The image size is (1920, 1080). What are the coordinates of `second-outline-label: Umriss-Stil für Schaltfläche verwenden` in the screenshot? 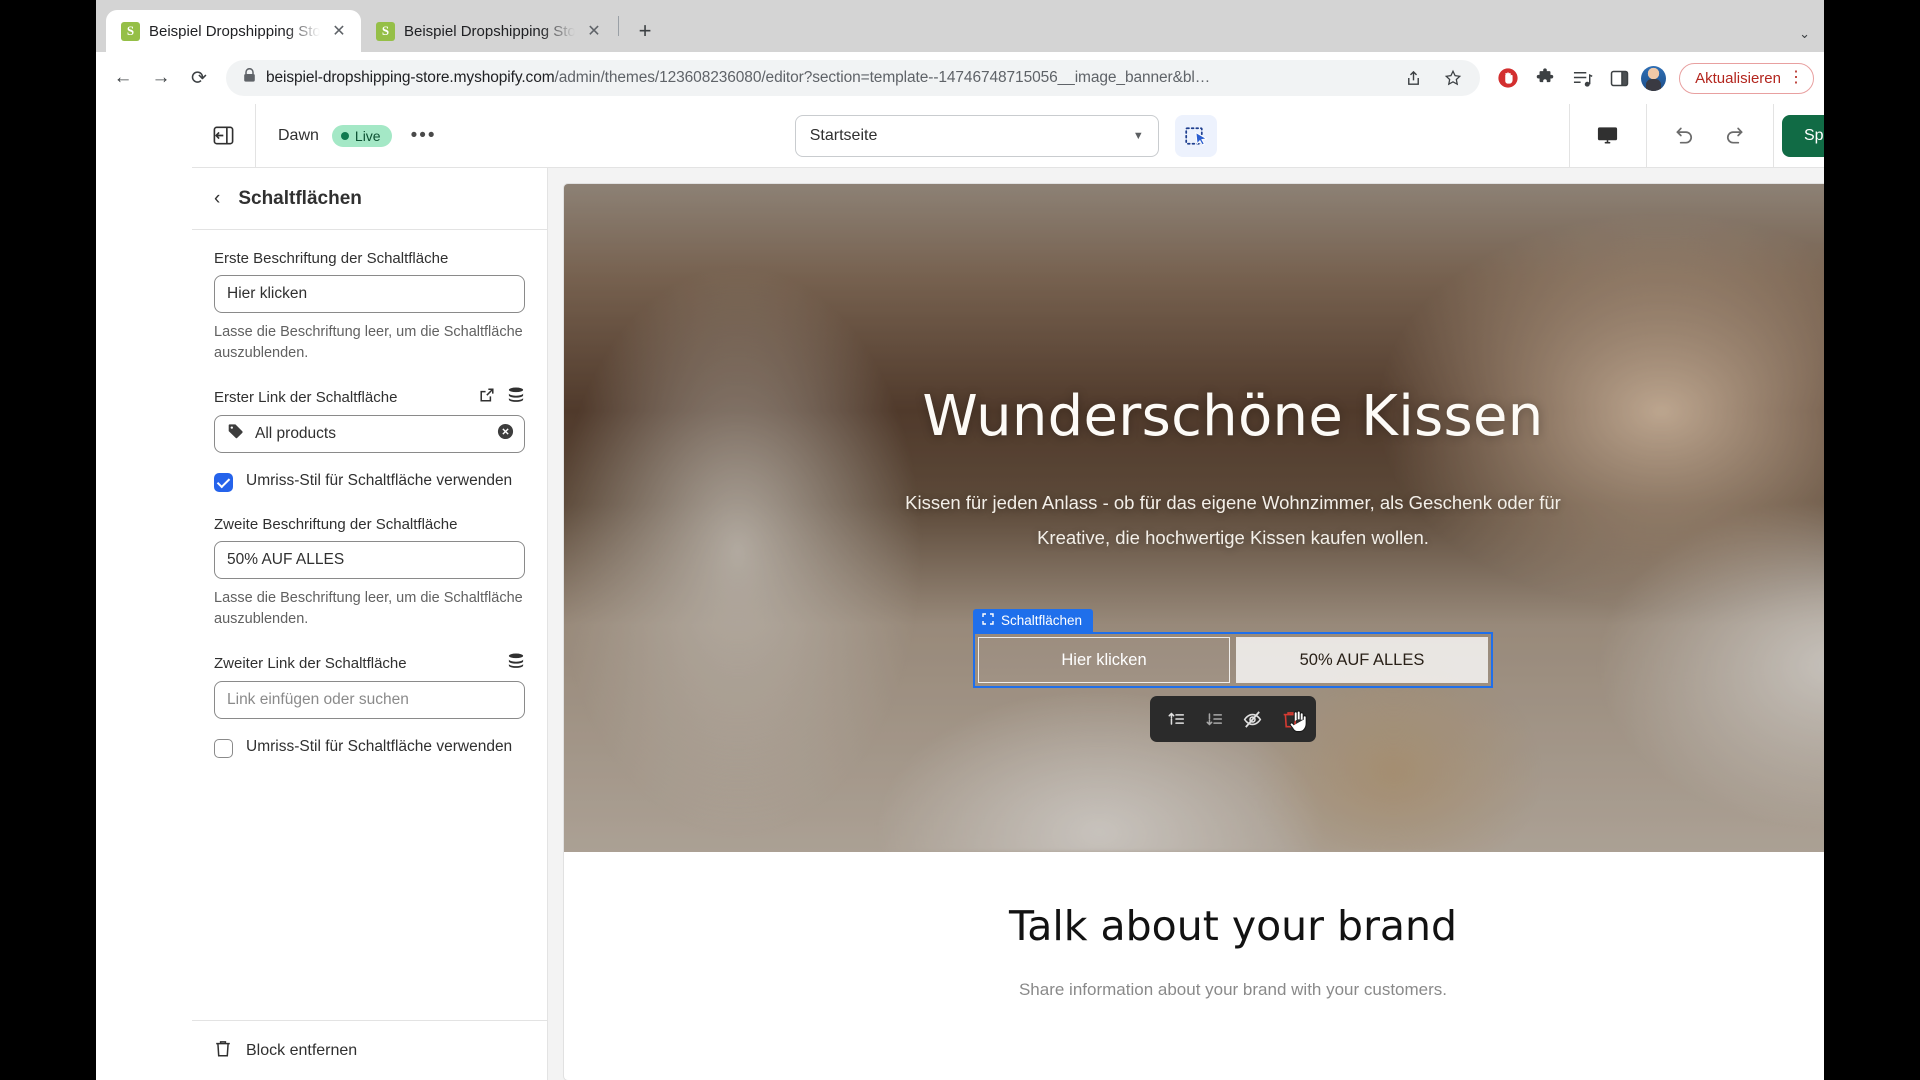 It's located at (379, 747).